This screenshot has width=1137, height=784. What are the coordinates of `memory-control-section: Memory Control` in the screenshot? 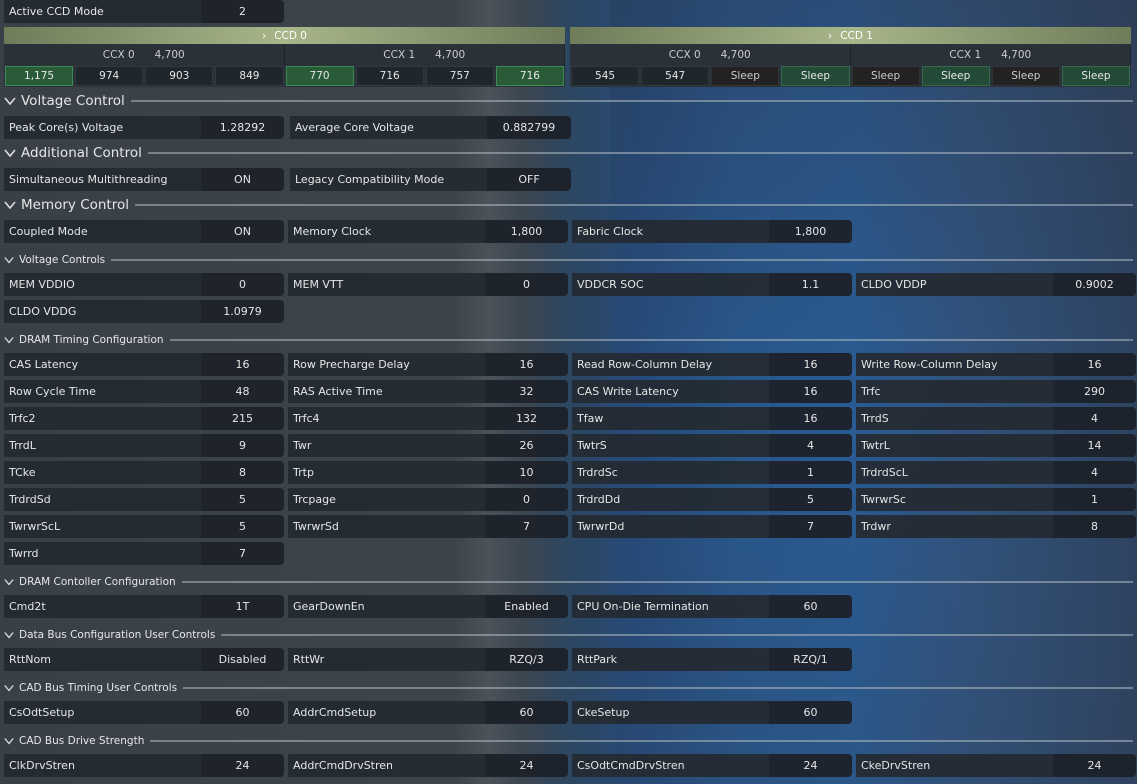 It's located at (568, 205).